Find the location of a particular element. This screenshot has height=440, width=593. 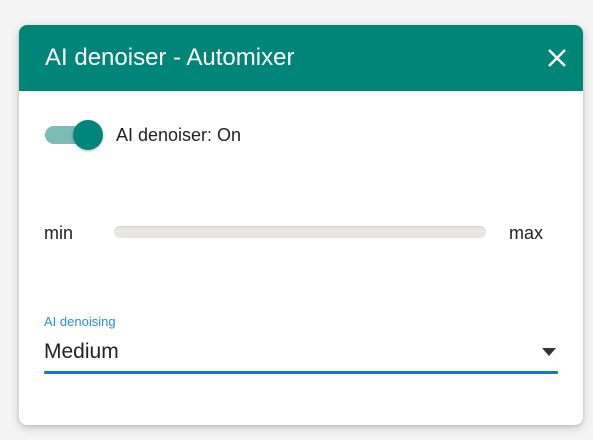

denoising-select: Medium is located at coordinates (301, 354).